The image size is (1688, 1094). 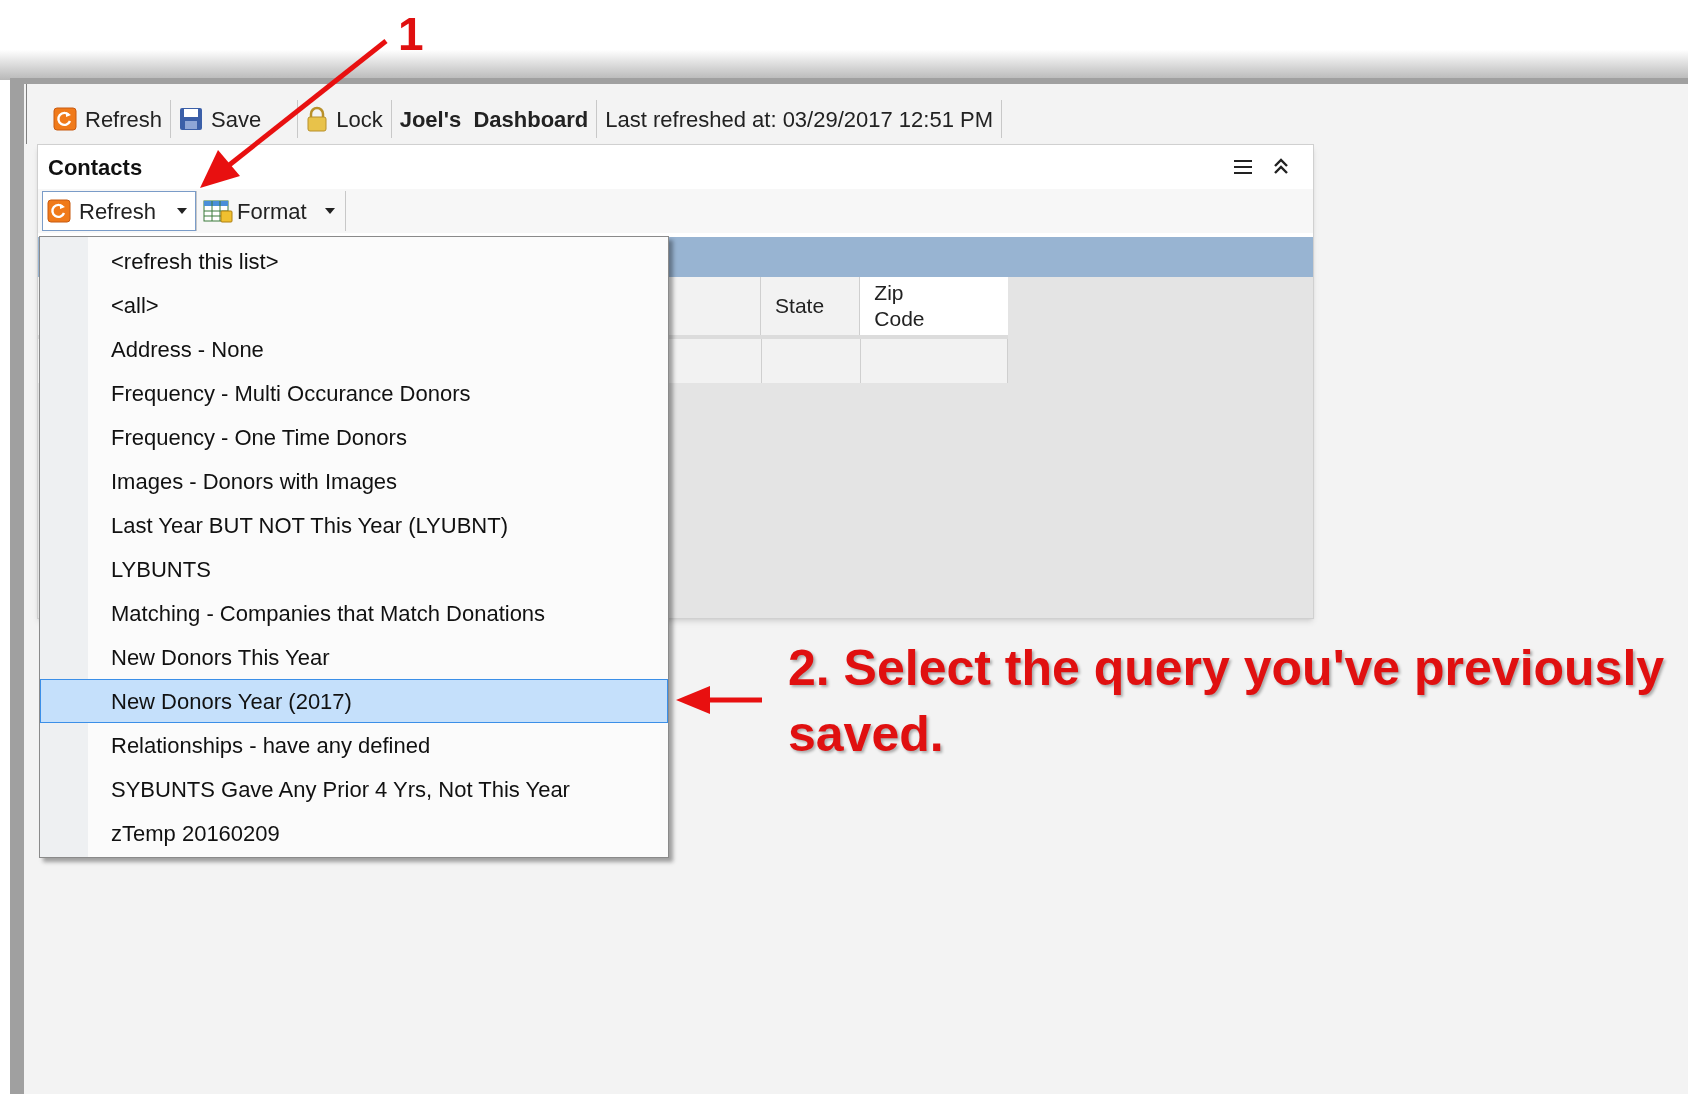 What do you see at coordinates (411, 34) in the screenshot?
I see `step-number: 1` at bounding box center [411, 34].